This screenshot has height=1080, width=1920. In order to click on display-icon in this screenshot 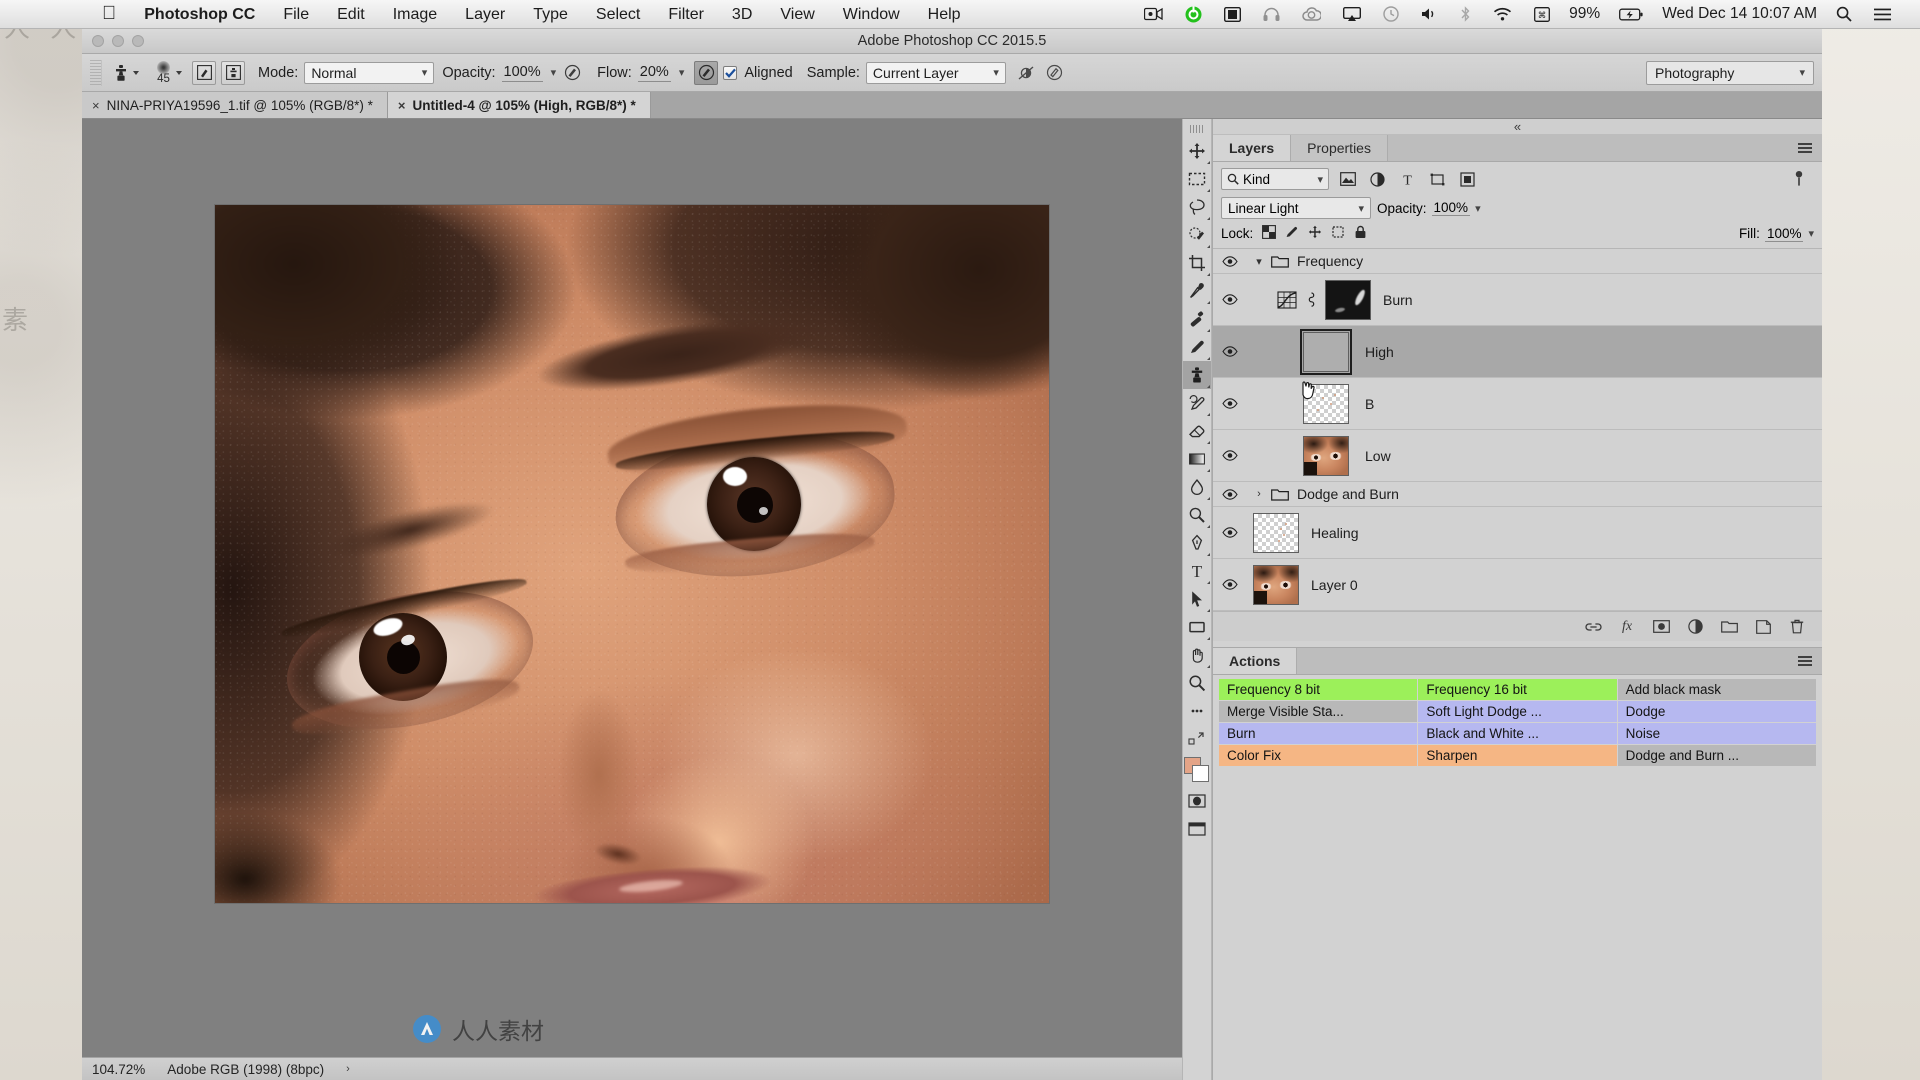, I will do `click(1232, 14)`.